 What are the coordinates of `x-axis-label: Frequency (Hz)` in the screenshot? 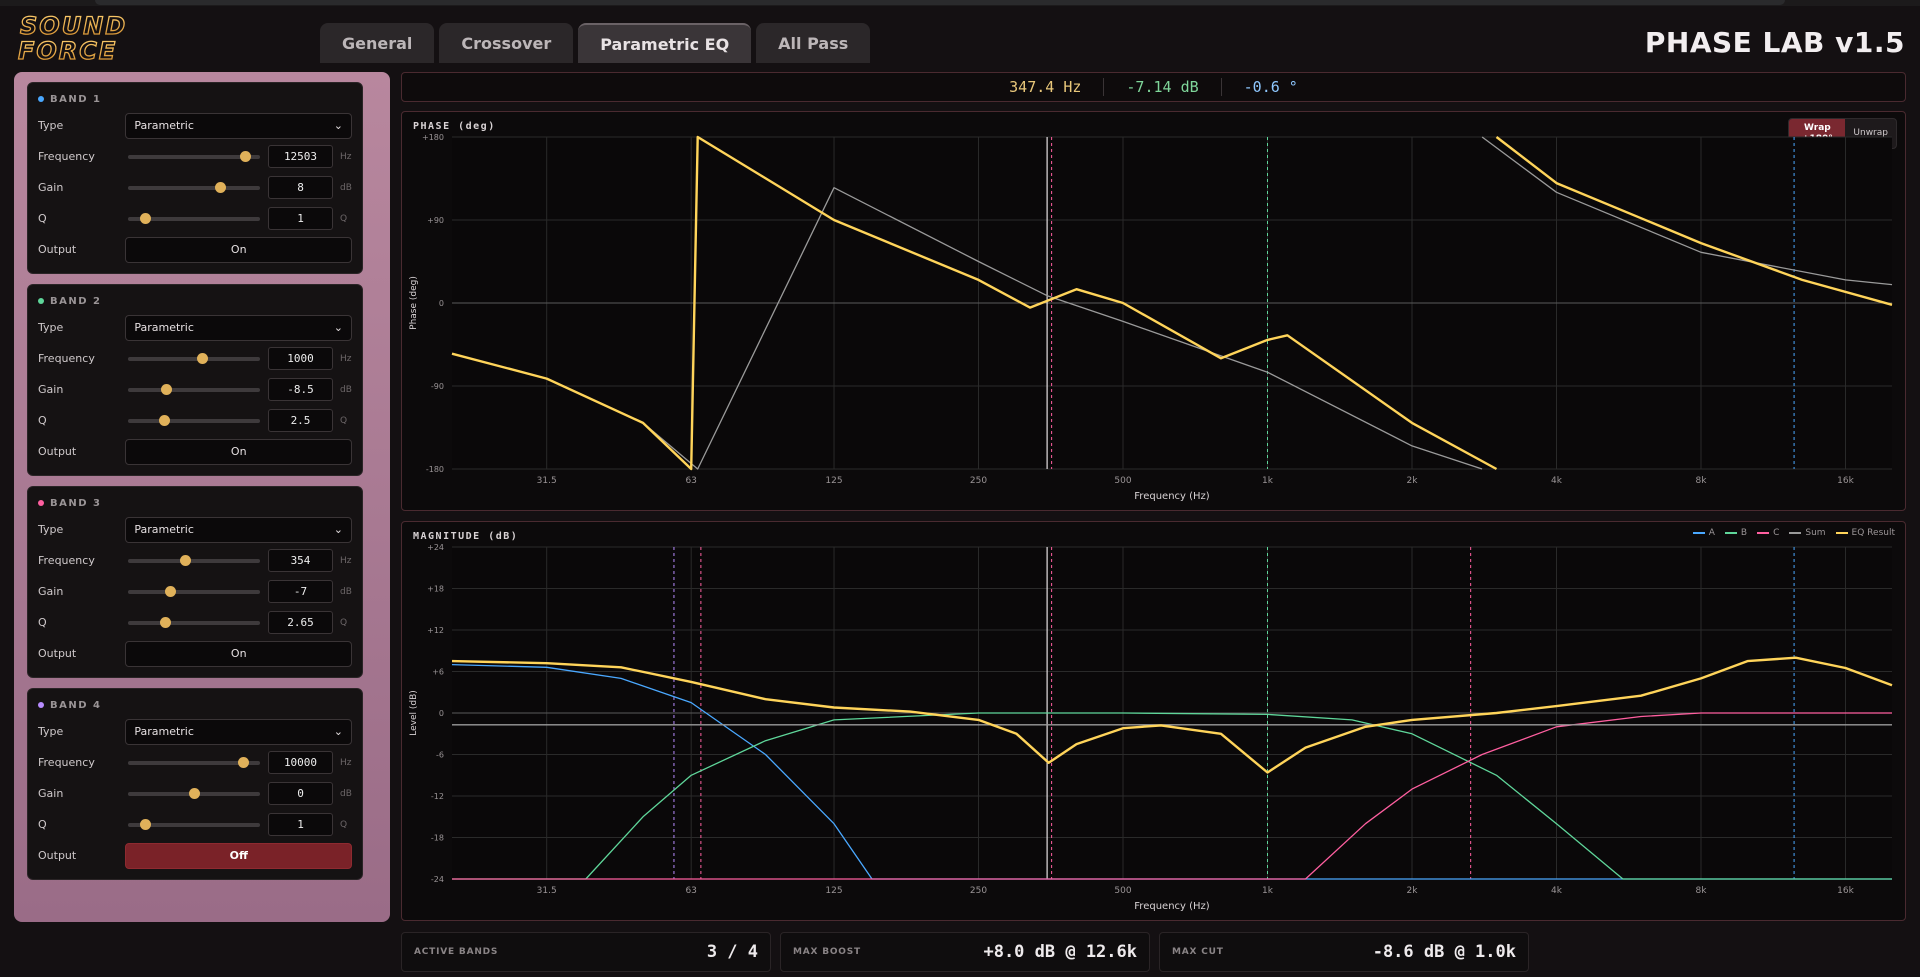 It's located at (1172, 496).